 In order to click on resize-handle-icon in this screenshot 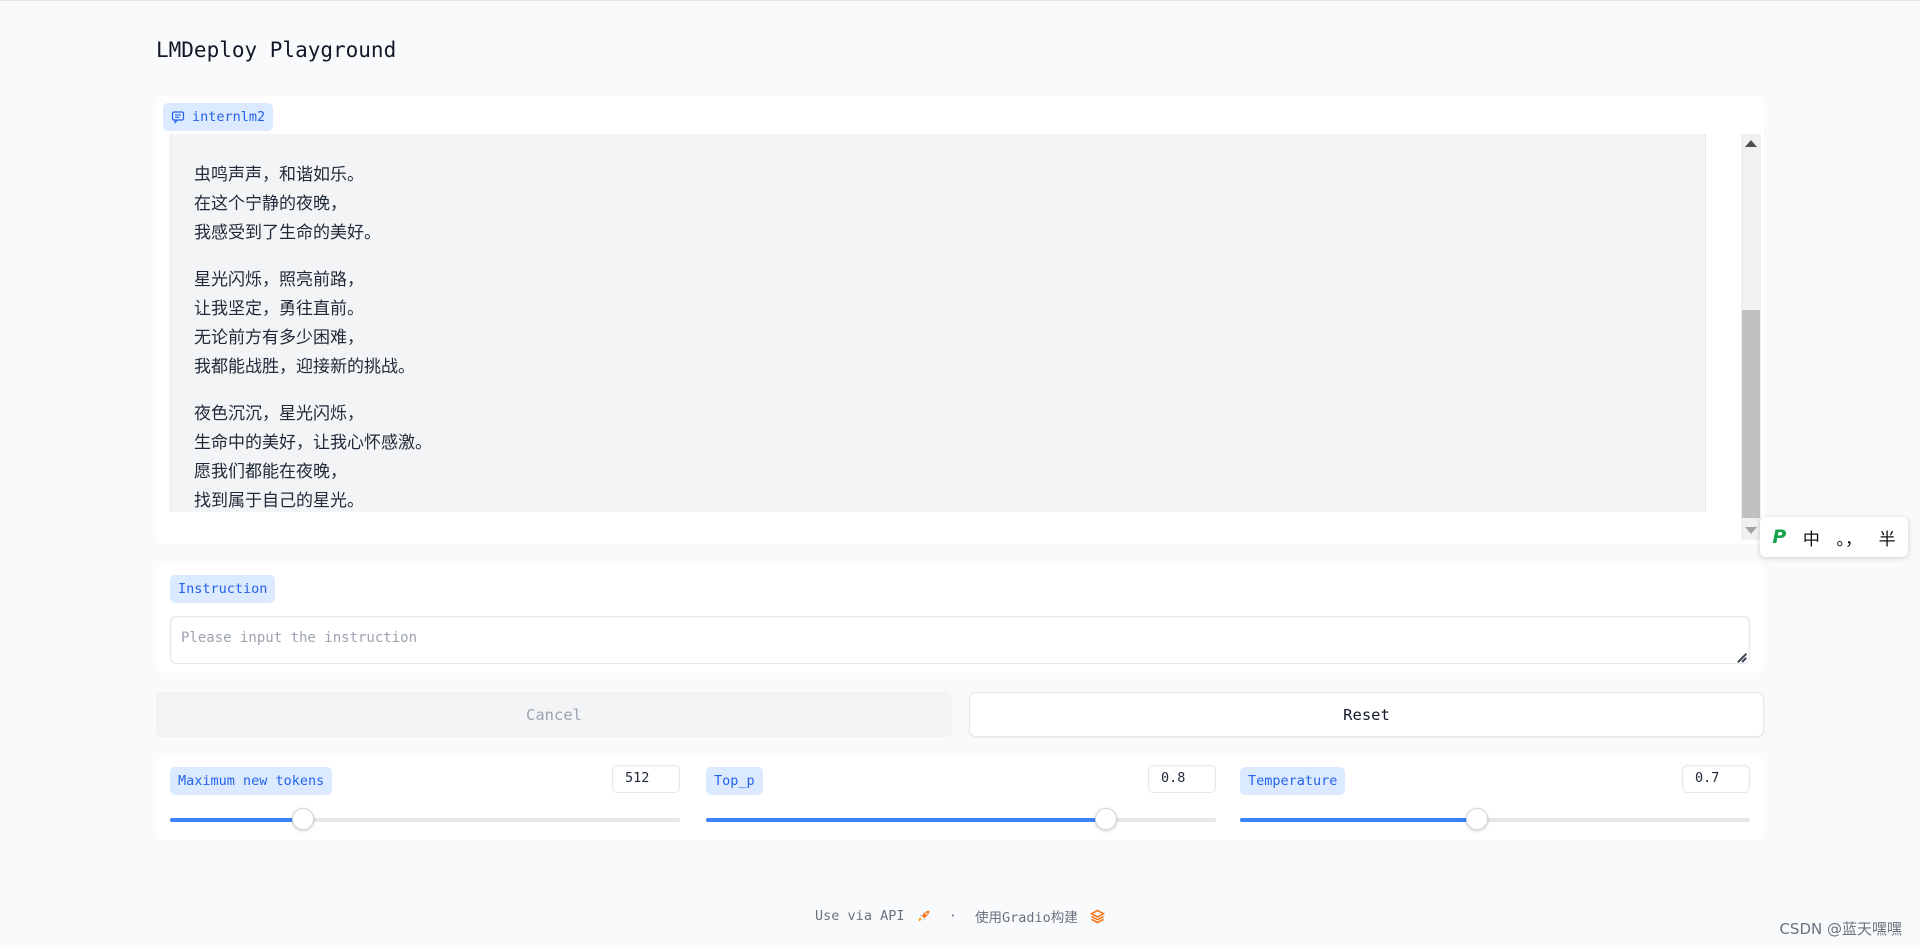, I will do `click(1742, 657)`.